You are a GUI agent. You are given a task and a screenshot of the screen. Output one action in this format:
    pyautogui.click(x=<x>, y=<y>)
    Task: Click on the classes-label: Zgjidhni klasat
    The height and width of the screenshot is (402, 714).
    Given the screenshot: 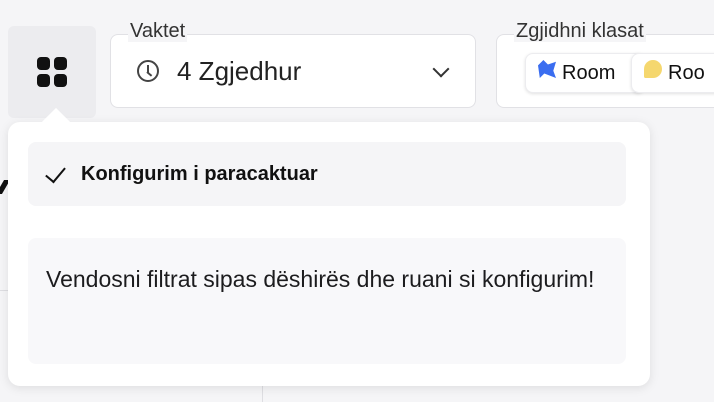 What is the action you would take?
    pyautogui.click(x=580, y=31)
    